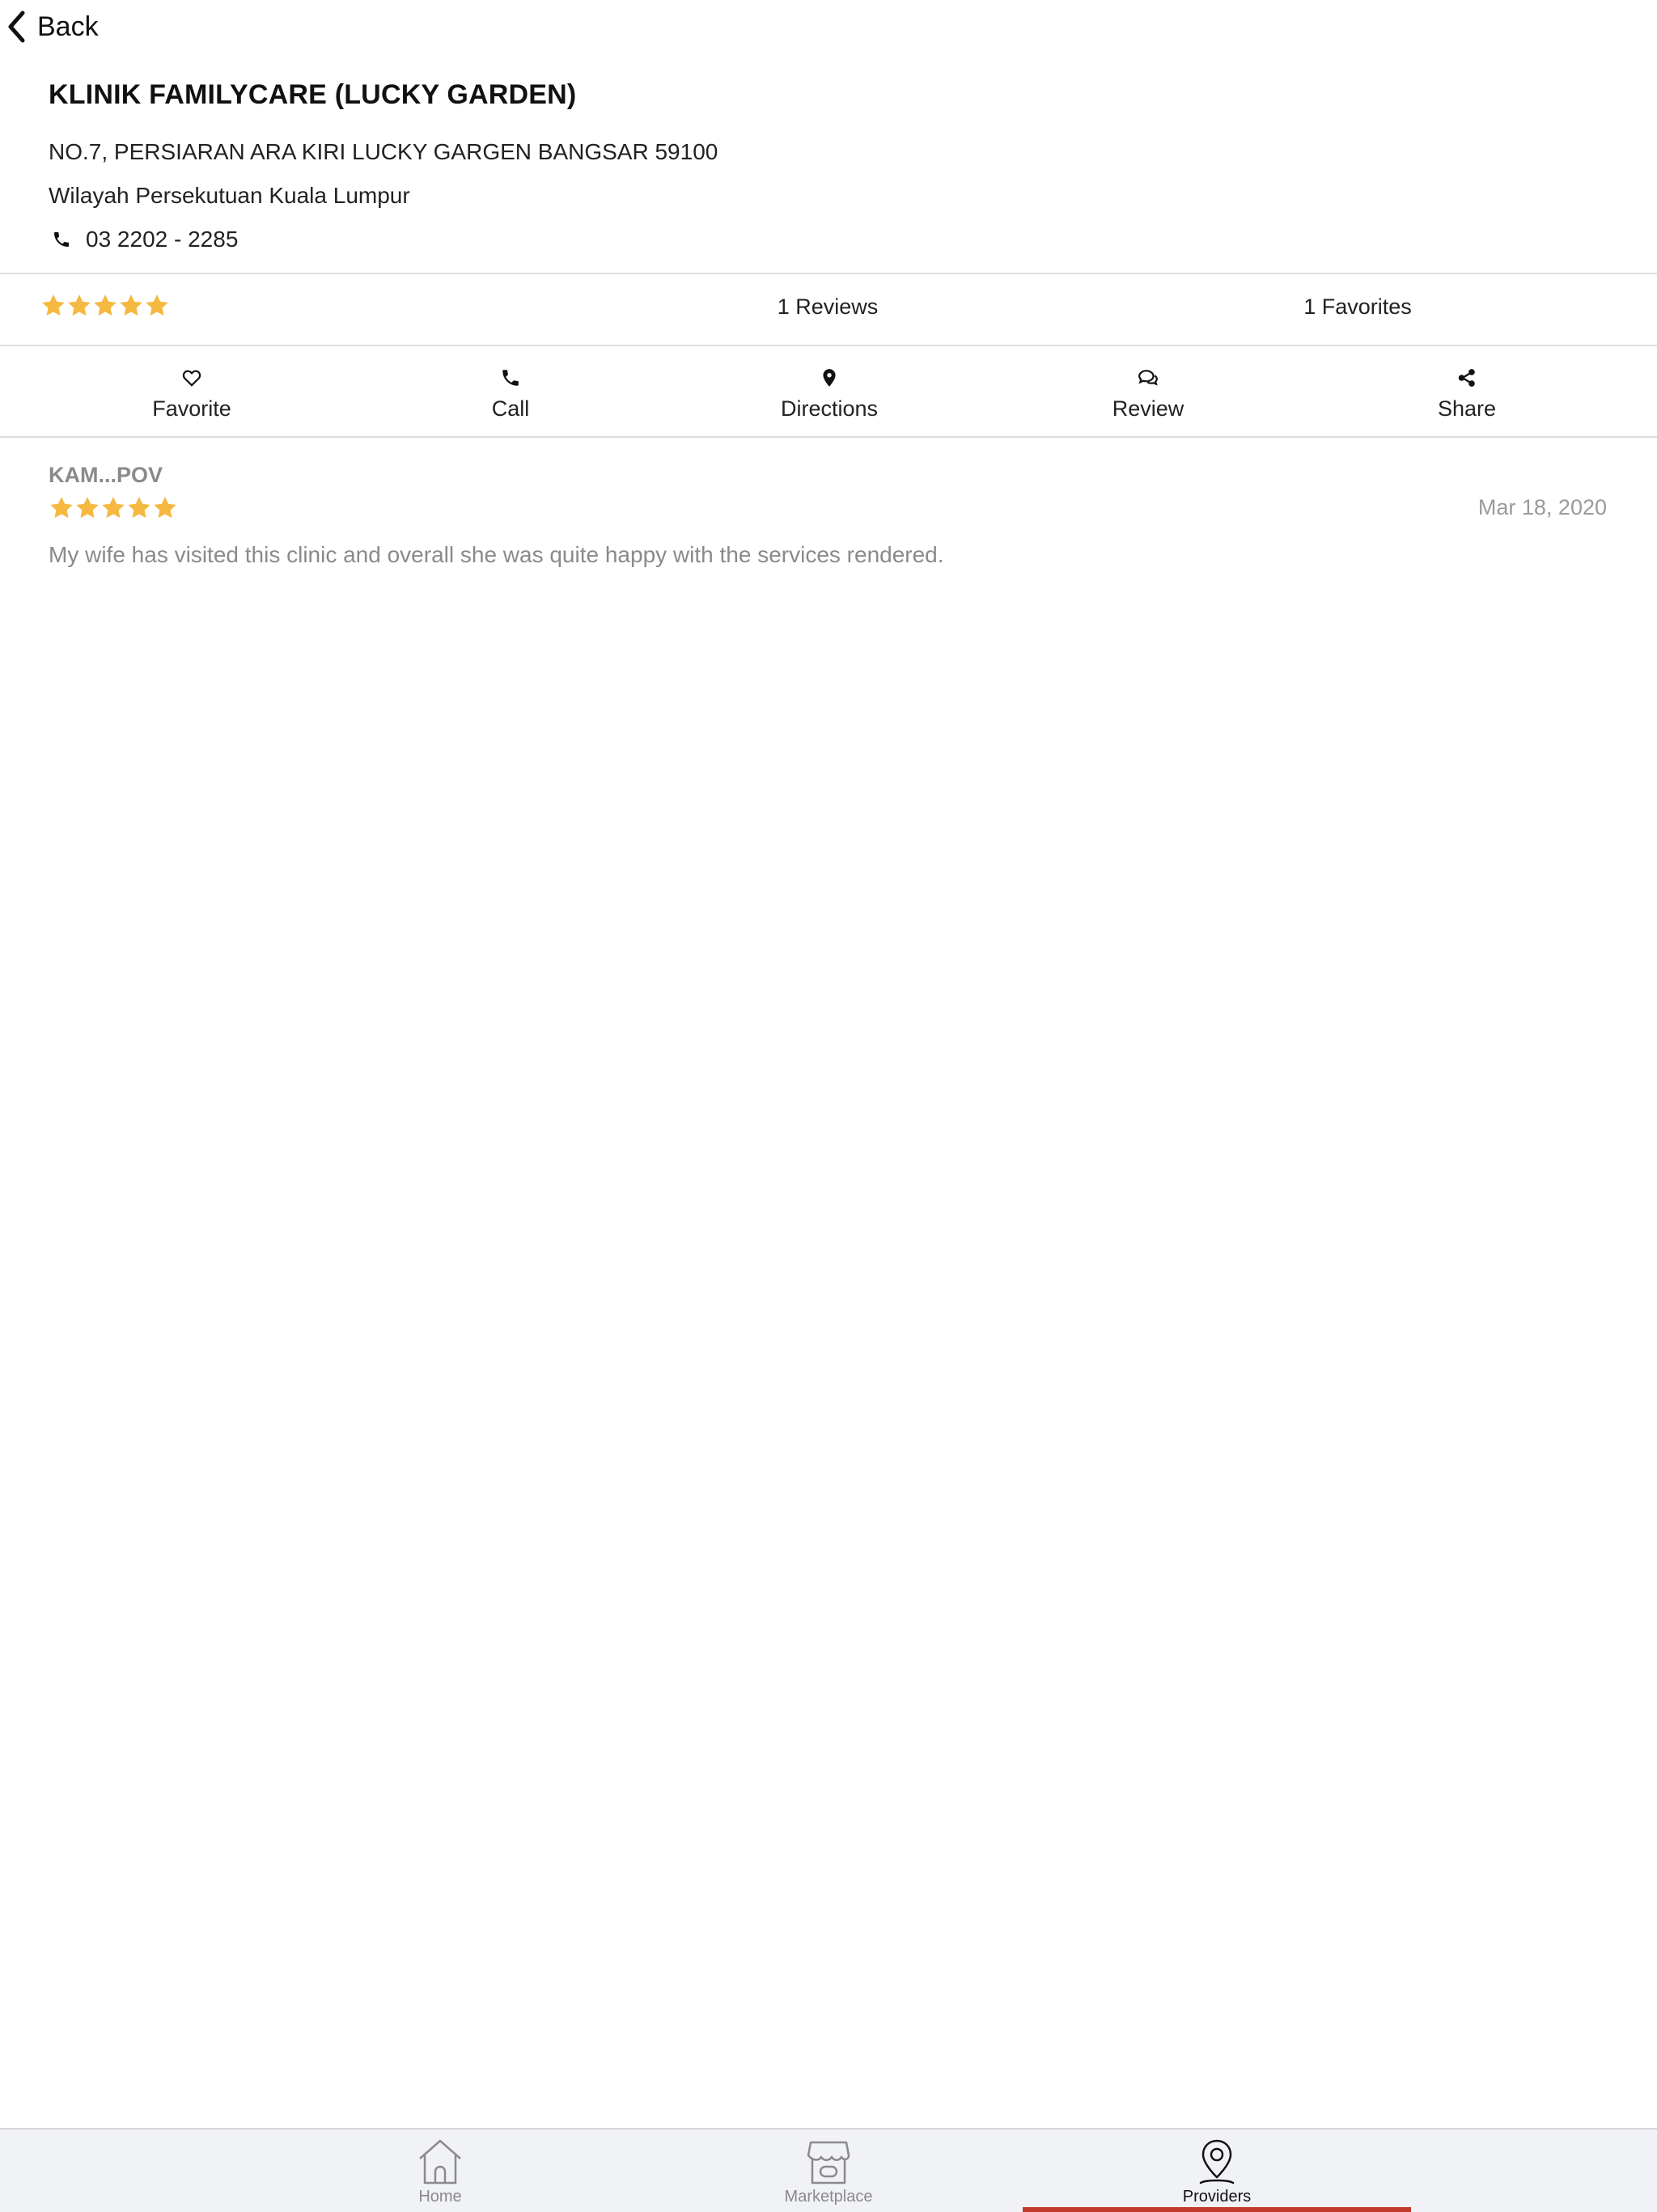 The image size is (1657, 2212). What do you see at coordinates (1357, 307) in the screenshot?
I see `favorites-count: 1 Favorites` at bounding box center [1357, 307].